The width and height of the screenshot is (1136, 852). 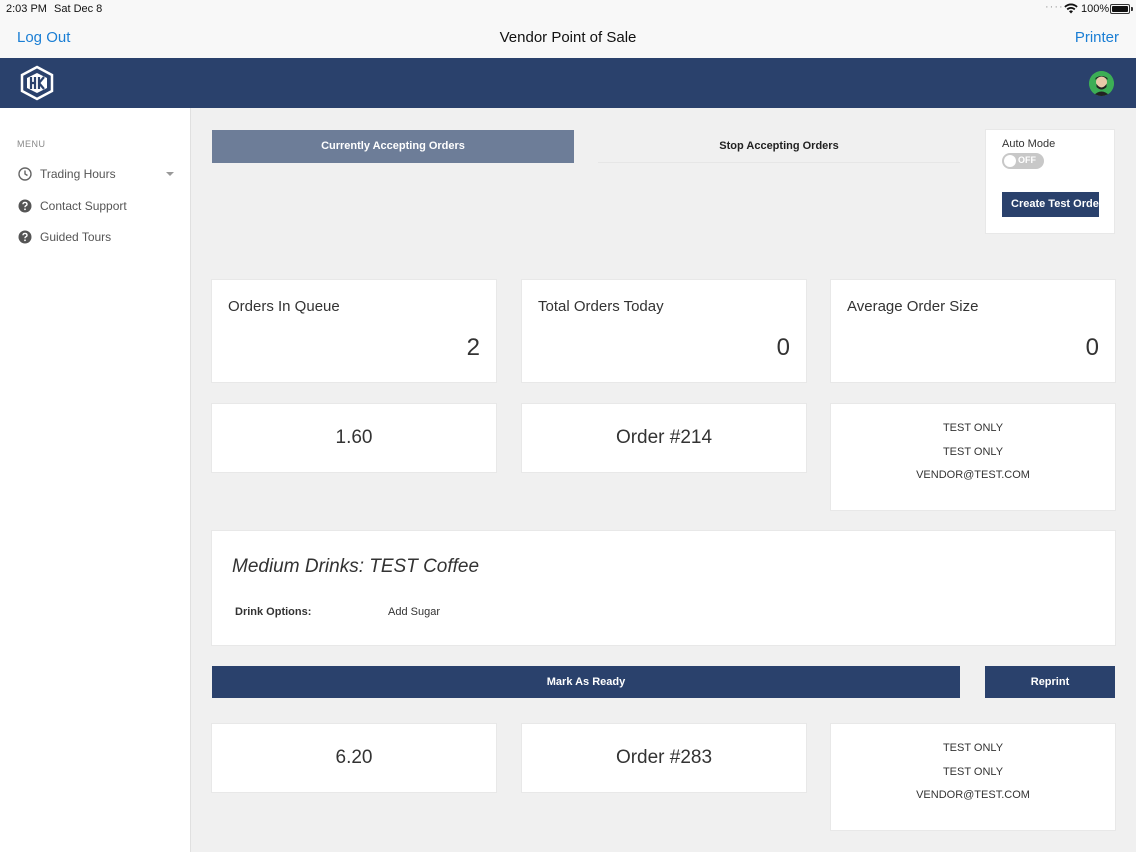 I want to click on menu-label: MENU, so click(x=31, y=144).